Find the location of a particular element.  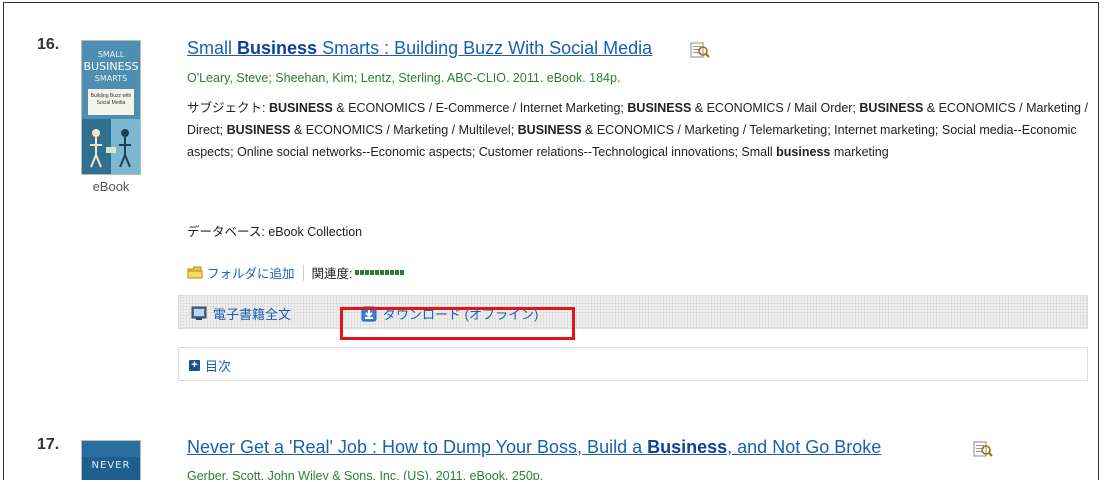

result-number: 17. is located at coordinates (48, 444).